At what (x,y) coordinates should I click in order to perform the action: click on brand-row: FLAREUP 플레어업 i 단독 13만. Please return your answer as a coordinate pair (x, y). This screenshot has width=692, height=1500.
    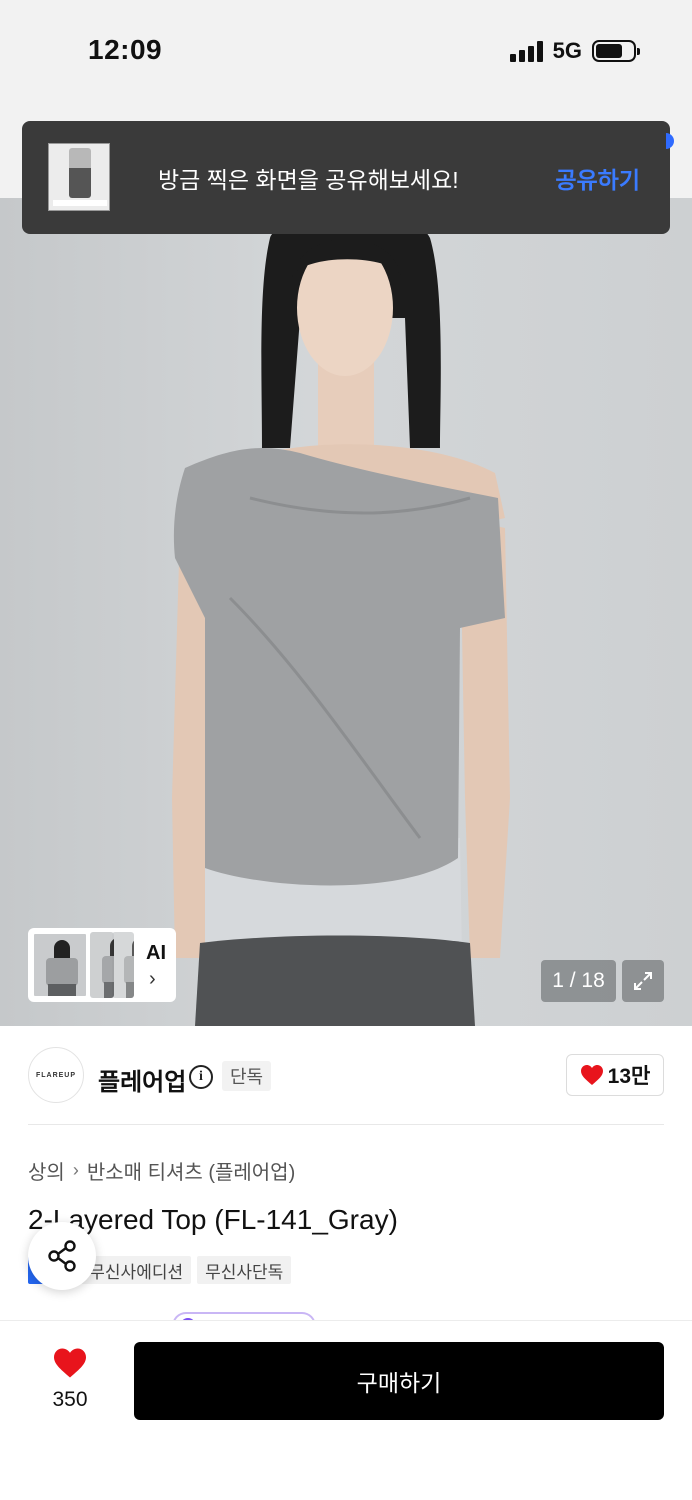
    Looking at the image, I should click on (346, 1076).